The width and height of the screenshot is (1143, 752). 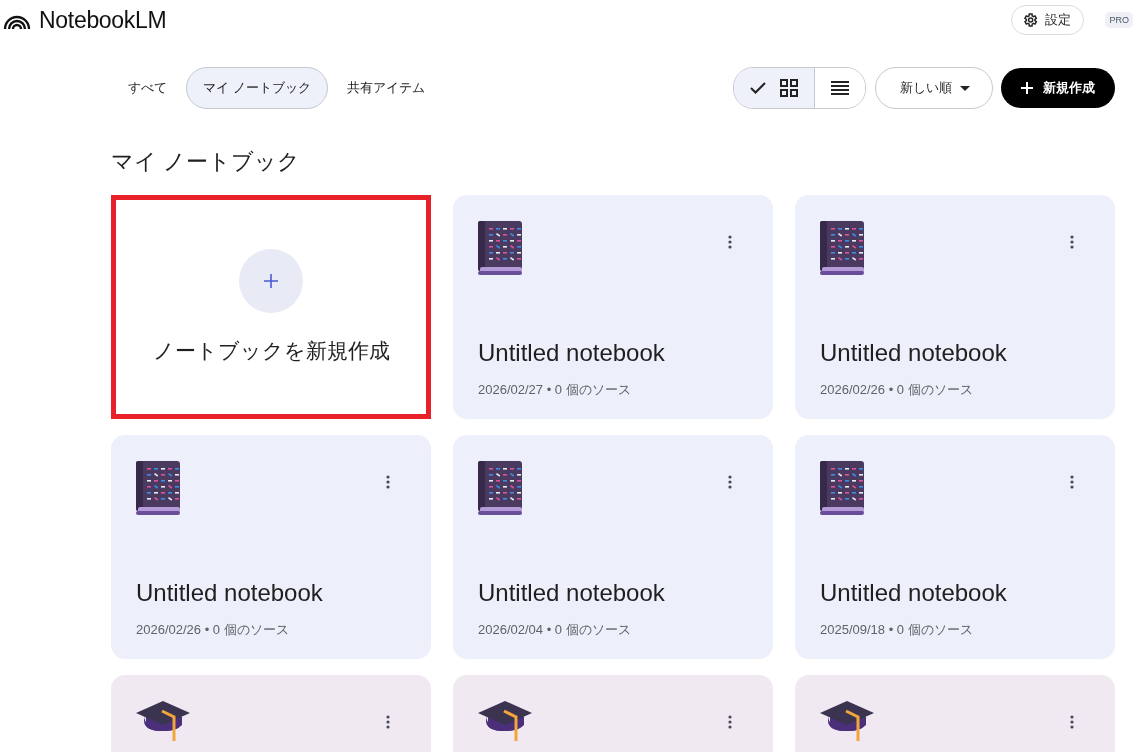 What do you see at coordinates (613, 547) in the screenshot?
I see `notebook-card: Untitled notebook 2026/02/04 • 0 個のソース` at bounding box center [613, 547].